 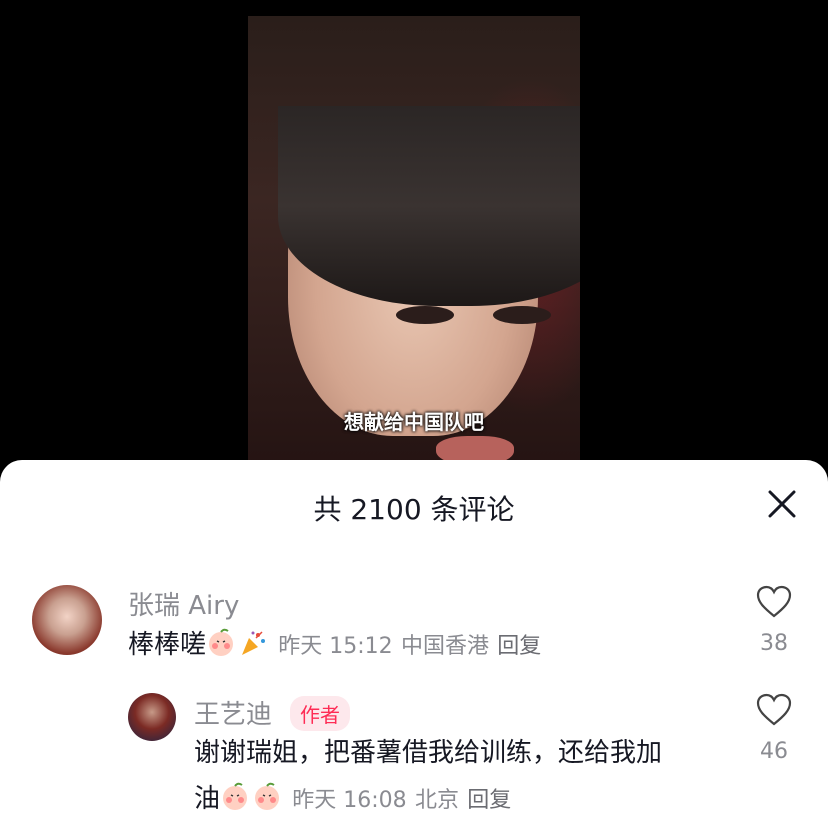 I want to click on like-button: 38, so click(x=774, y=620).